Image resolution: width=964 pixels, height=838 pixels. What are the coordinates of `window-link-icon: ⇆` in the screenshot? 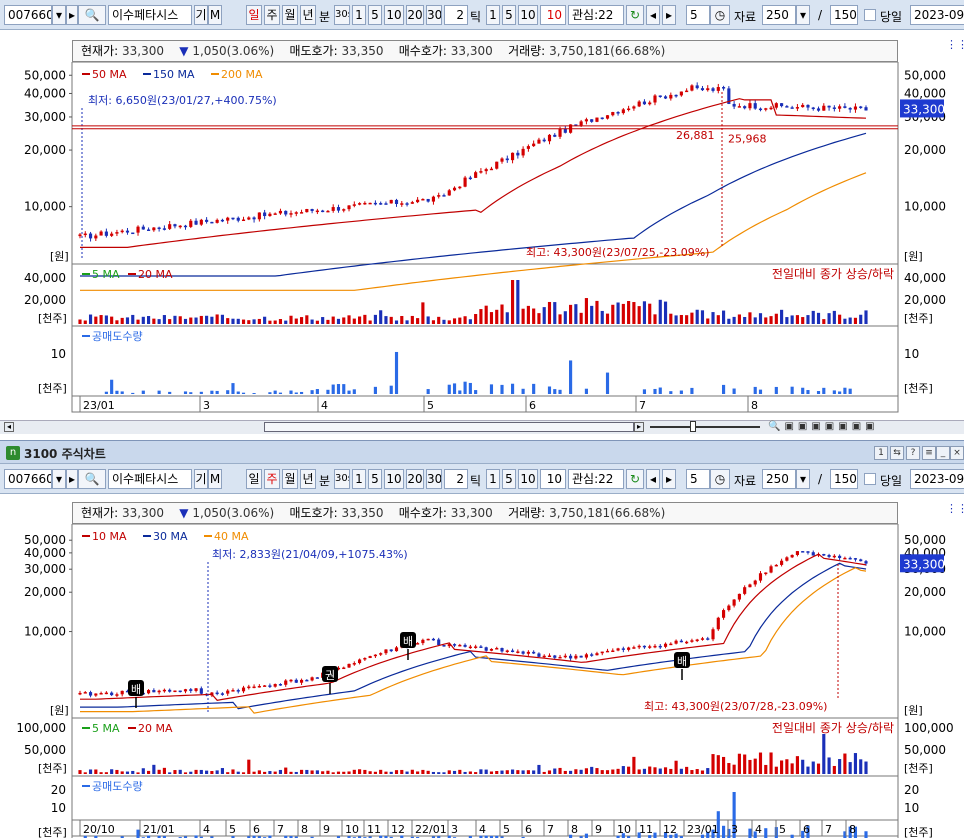 It's located at (897, 453).